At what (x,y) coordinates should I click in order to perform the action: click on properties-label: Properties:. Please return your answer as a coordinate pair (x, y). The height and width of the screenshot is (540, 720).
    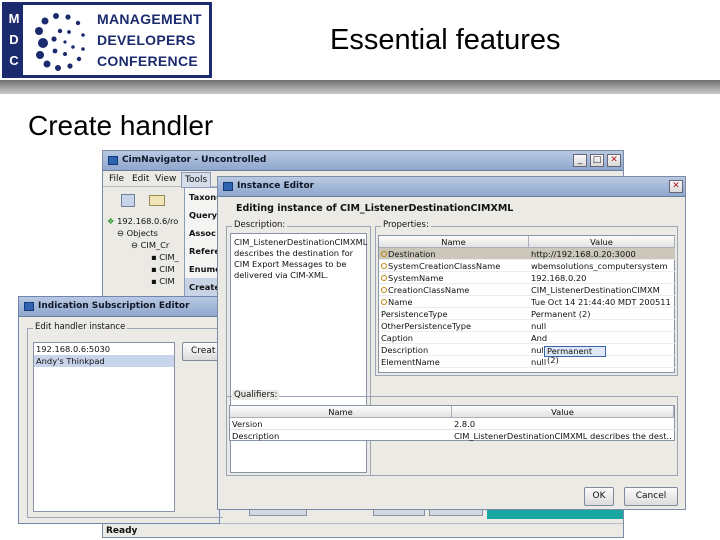
    Looking at the image, I should click on (406, 225).